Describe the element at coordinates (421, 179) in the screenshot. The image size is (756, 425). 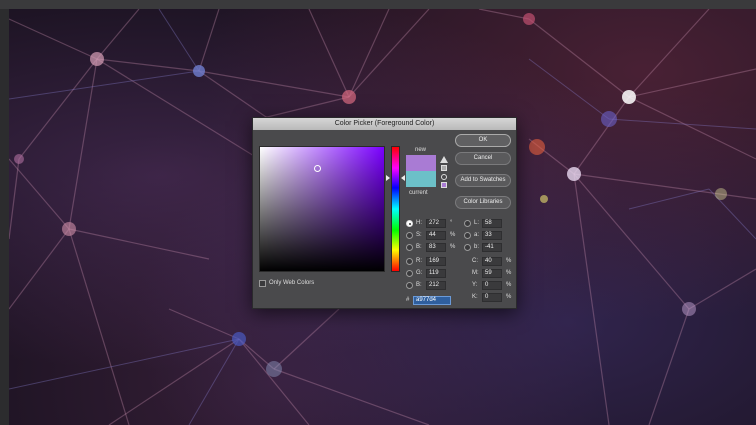
I see `current-color-swatch` at that location.